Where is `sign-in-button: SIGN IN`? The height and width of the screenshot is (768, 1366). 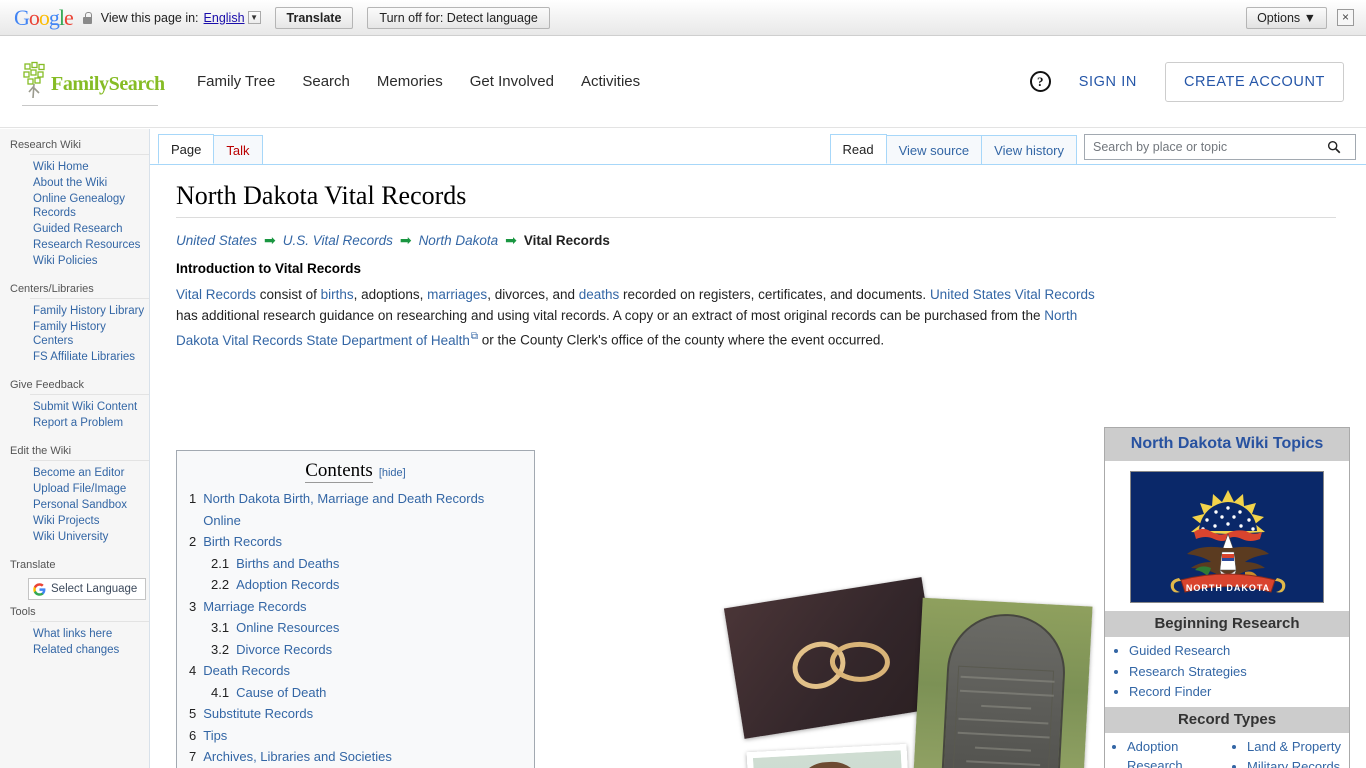 sign-in-button: SIGN IN is located at coordinates (1108, 82).